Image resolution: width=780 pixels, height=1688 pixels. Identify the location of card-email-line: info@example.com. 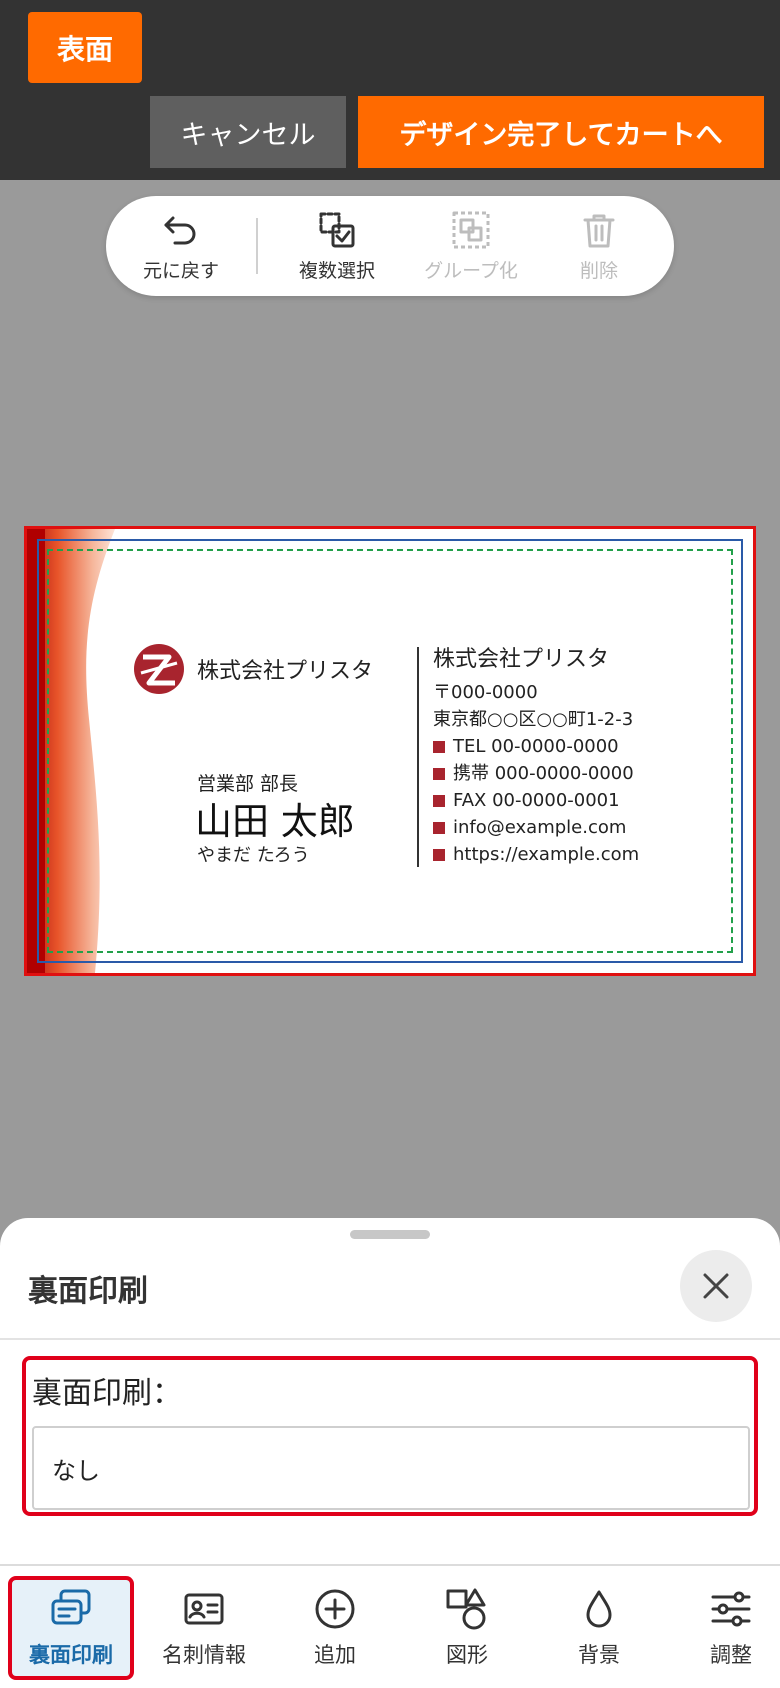
(536, 827).